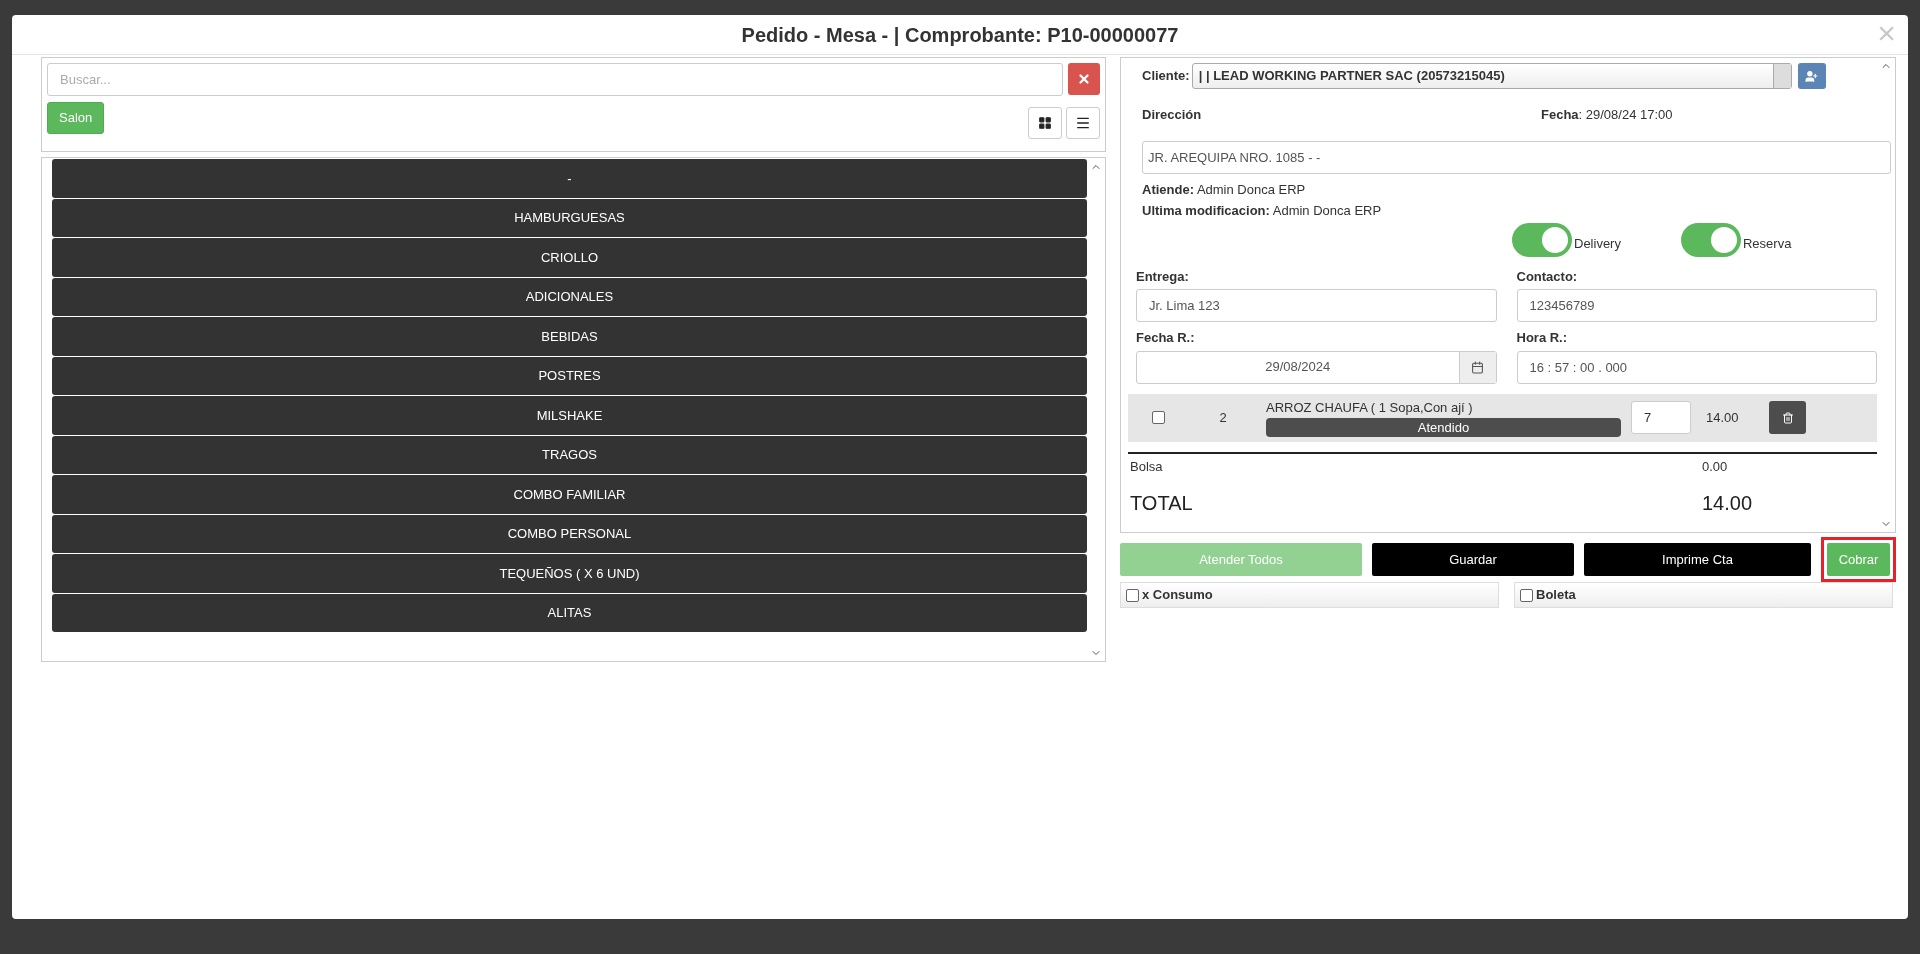 This screenshot has width=1920, height=954. Describe the element at coordinates (960, 35) in the screenshot. I see `modal-title: Pedido - Mesa - | Comprobante: P10-00000077` at that location.